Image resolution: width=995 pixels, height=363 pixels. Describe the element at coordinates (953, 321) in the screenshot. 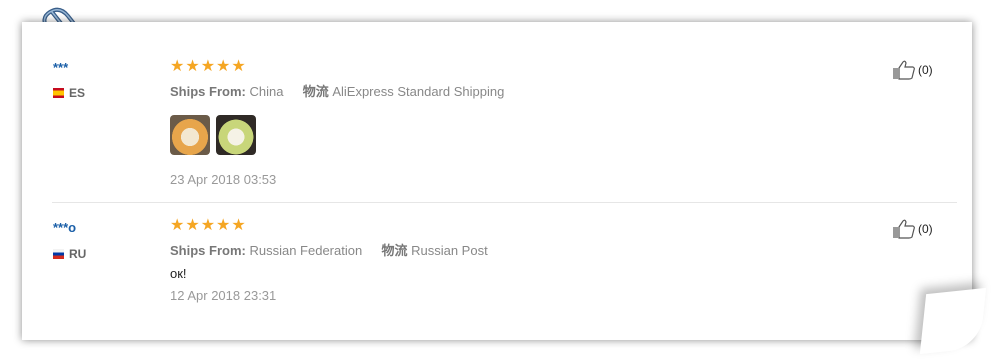

I see `page-curl` at that location.